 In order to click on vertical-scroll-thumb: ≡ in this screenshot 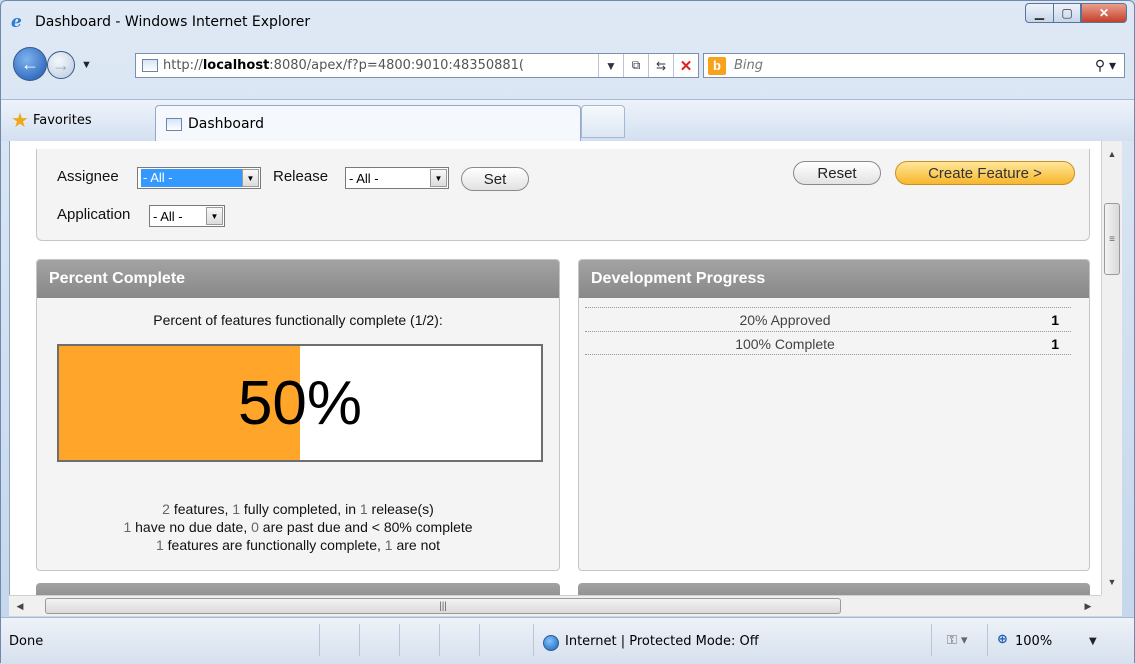, I will do `click(1112, 239)`.